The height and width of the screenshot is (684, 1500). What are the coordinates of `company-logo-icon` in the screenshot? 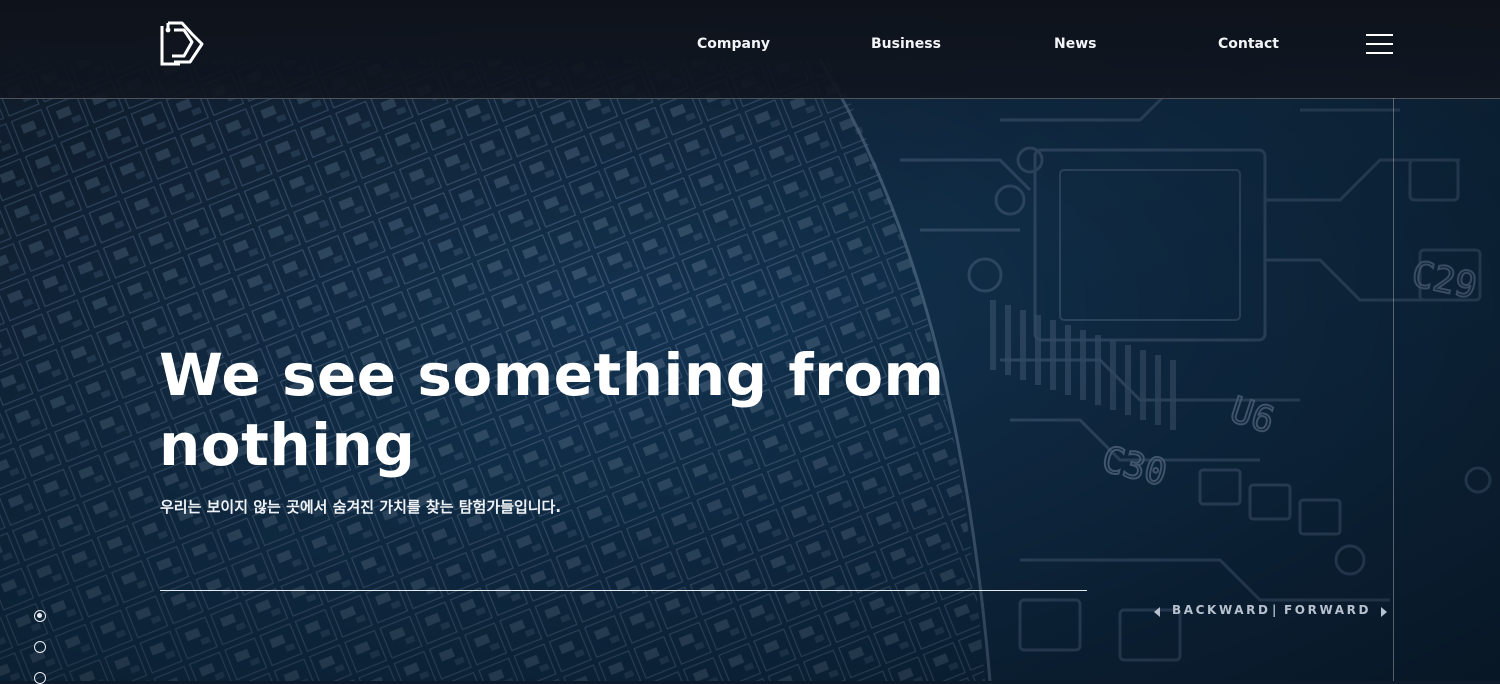 It's located at (182, 44).